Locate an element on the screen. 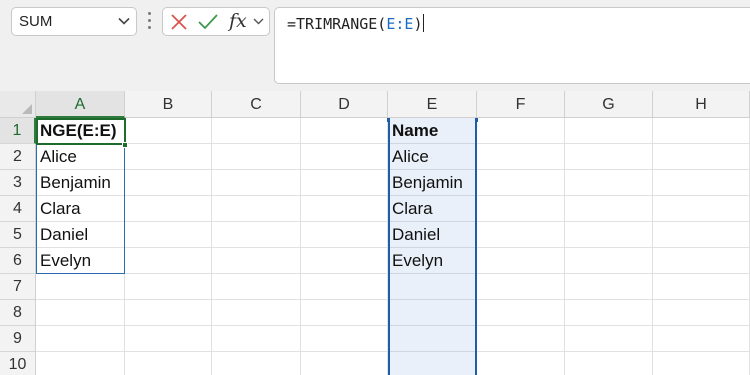  column-header-d: D is located at coordinates (344, 104).